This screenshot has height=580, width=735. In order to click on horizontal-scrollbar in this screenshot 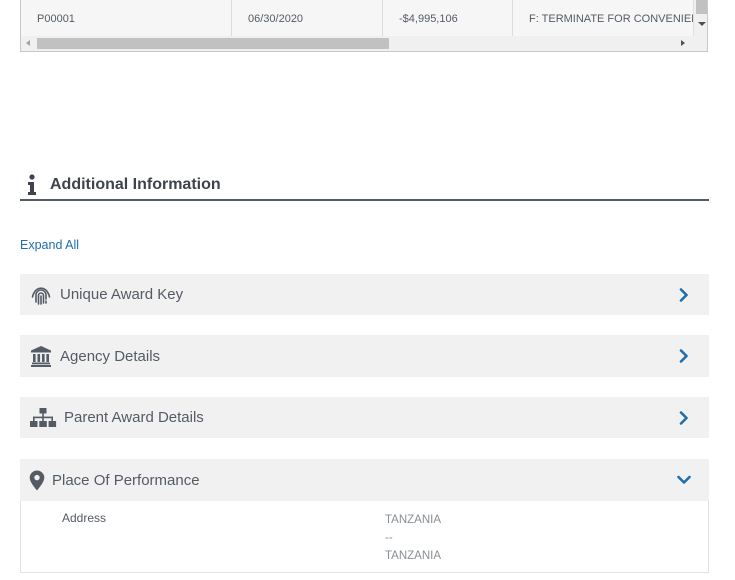, I will do `click(357, 43)`.